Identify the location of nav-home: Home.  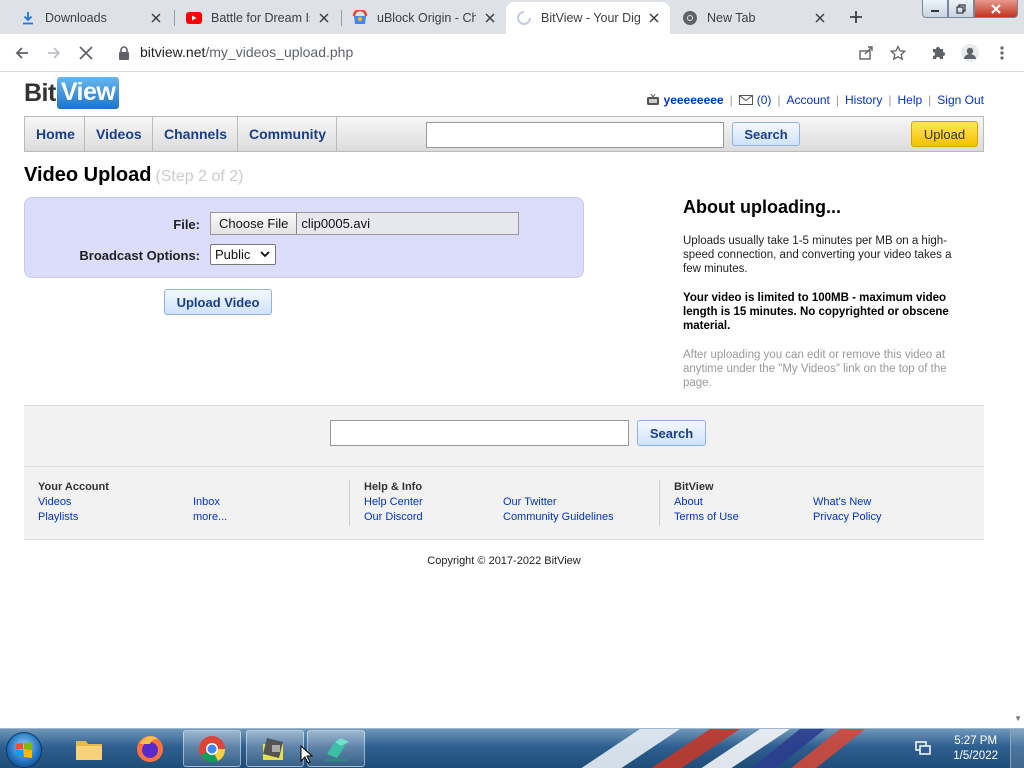
(55, 134).